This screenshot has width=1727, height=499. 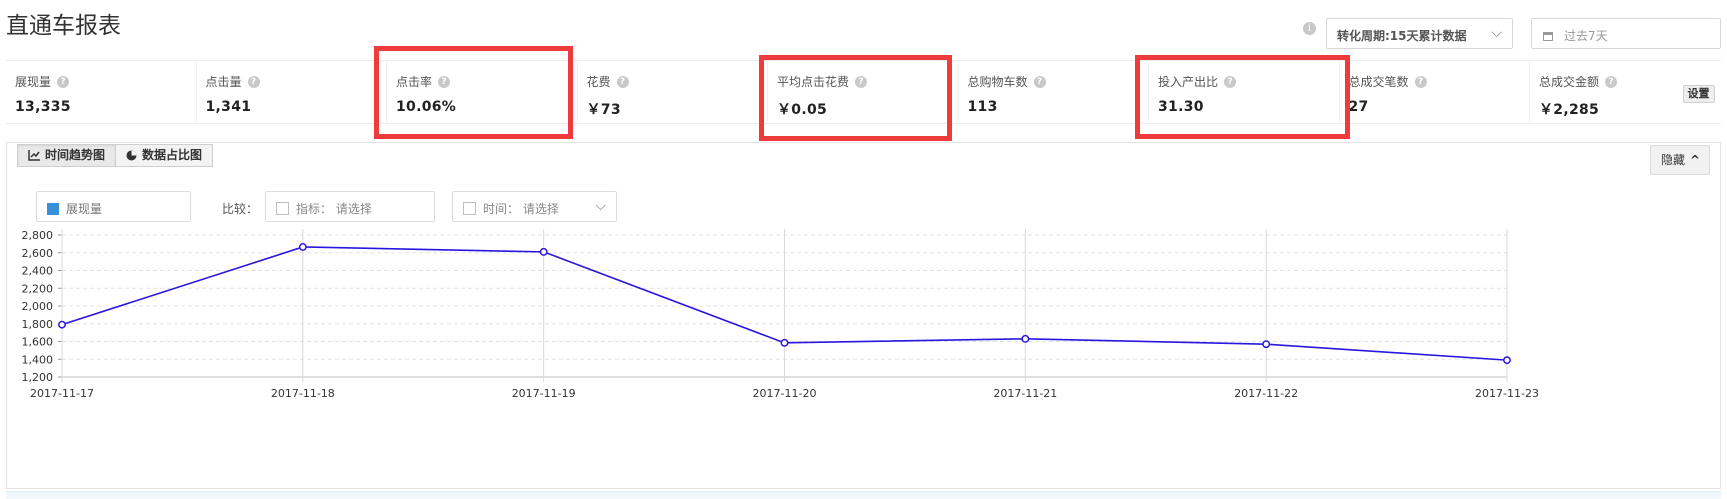 I want to click on calendar-icon, so click(x=1548, y=36).